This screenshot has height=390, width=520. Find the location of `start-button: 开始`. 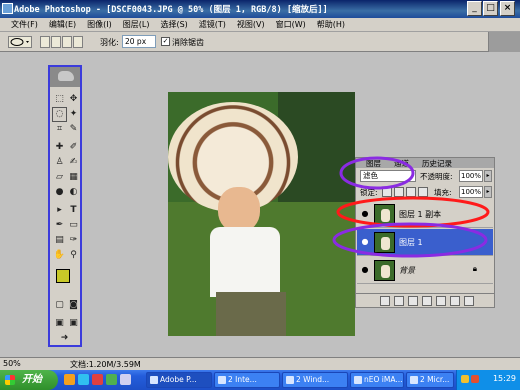

start-button: 开始 is located at coordinates (29, 380).